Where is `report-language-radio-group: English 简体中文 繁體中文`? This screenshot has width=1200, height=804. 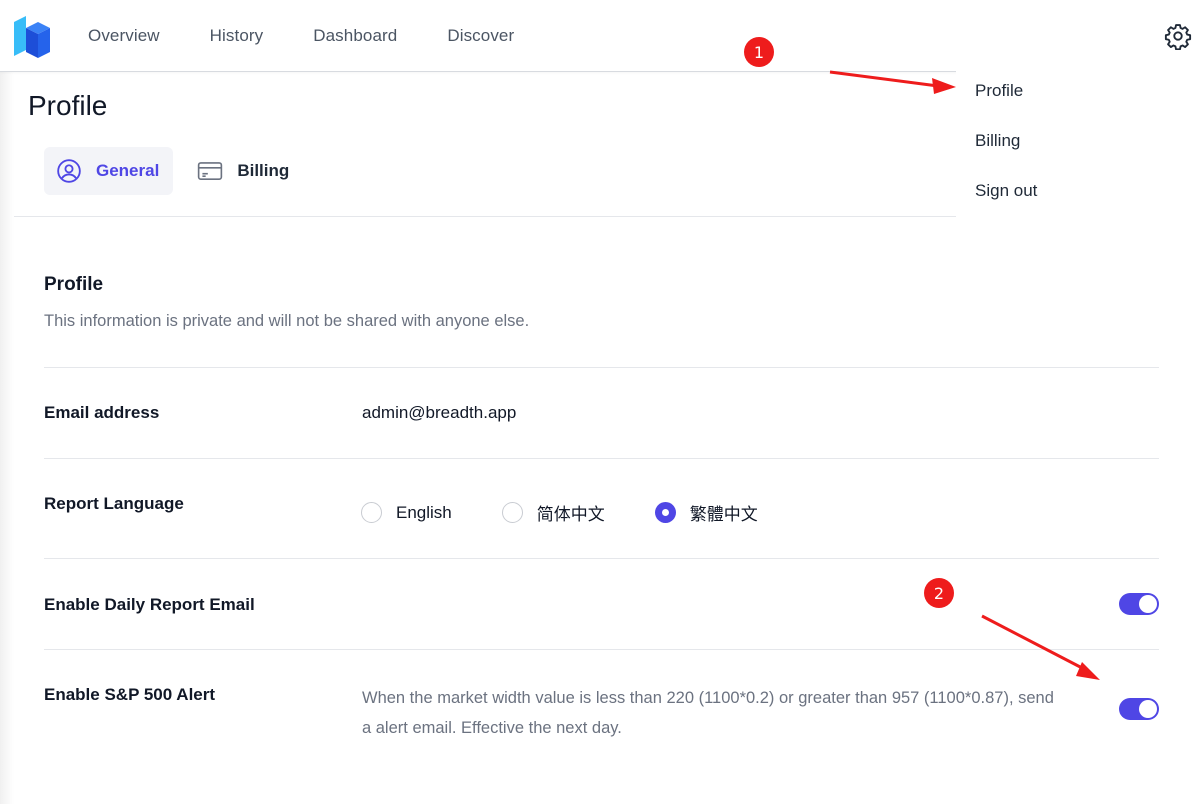 report-language-radio-group: English 简体中文 繁體中文 is located at coordinates (584, 512).